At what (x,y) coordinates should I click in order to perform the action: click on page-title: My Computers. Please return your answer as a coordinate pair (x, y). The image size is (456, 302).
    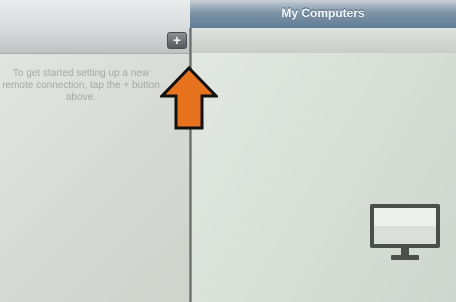
    Looking at the image, I should click on (323, 13).